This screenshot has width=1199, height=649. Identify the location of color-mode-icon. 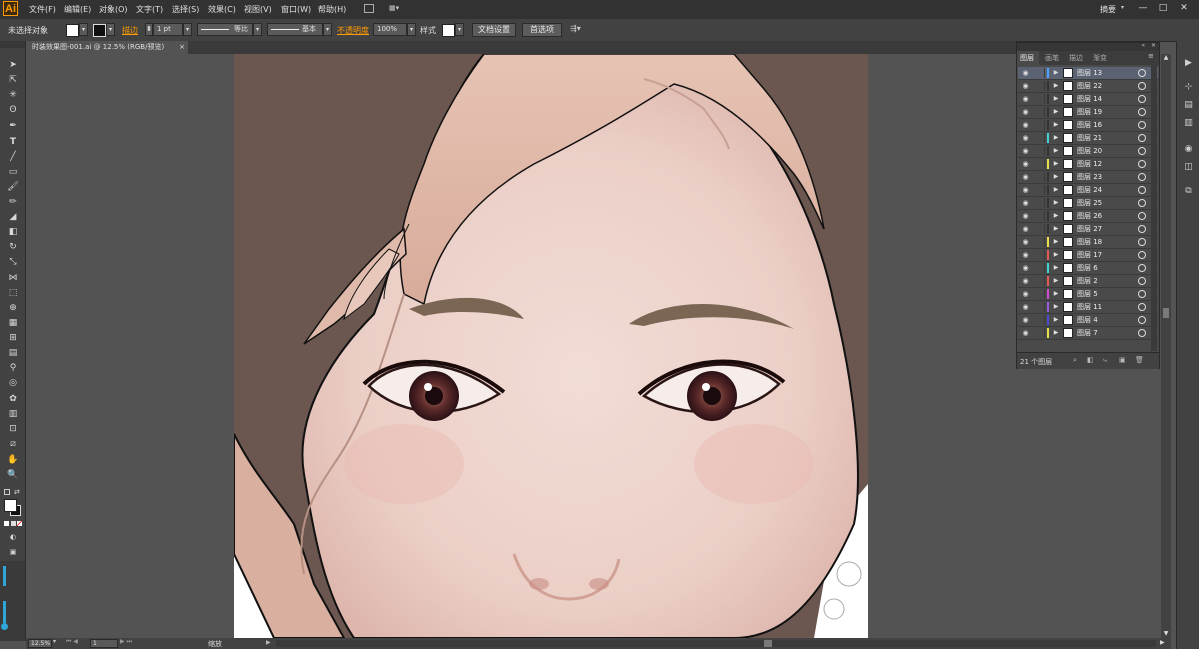
(6, 523).